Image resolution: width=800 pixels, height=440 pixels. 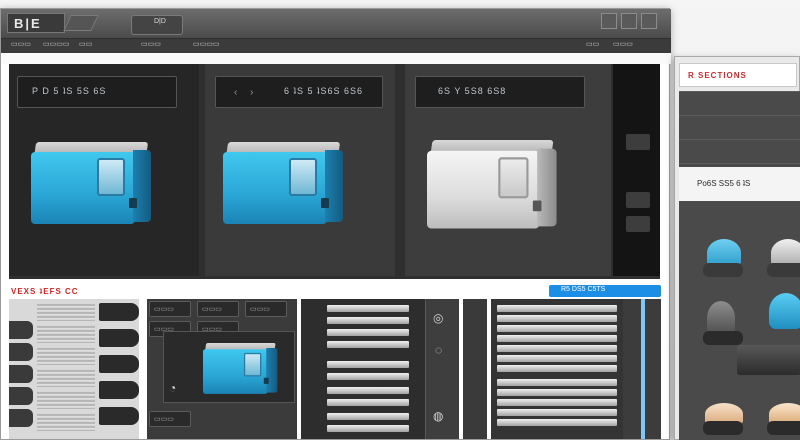 What do you see at coordinates (784, 311) in the screenshot?
I see `part-blue-cone` at bounding box center [784, 311].